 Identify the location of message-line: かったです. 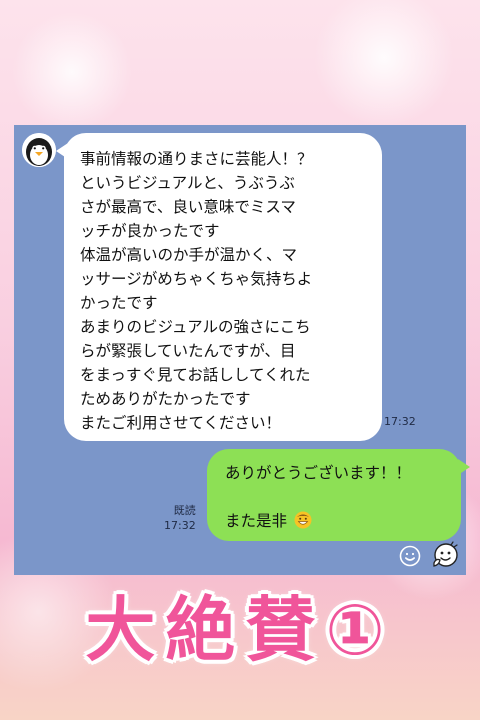
(119, 303).